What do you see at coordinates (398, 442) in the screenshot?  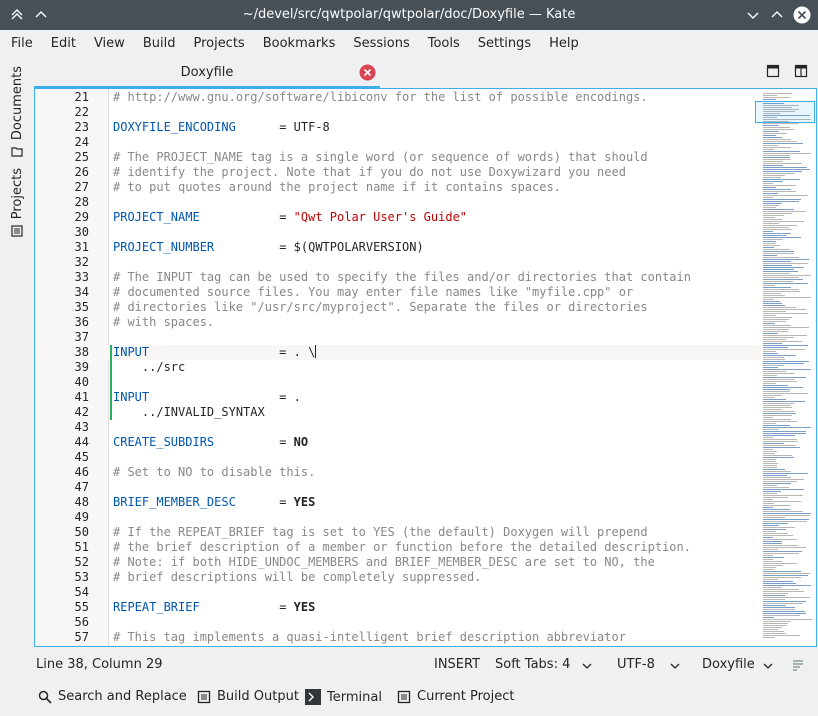 I see `code-line: 44 CREATE_SUBDIRS = NO` at bounding box center [398, 442].